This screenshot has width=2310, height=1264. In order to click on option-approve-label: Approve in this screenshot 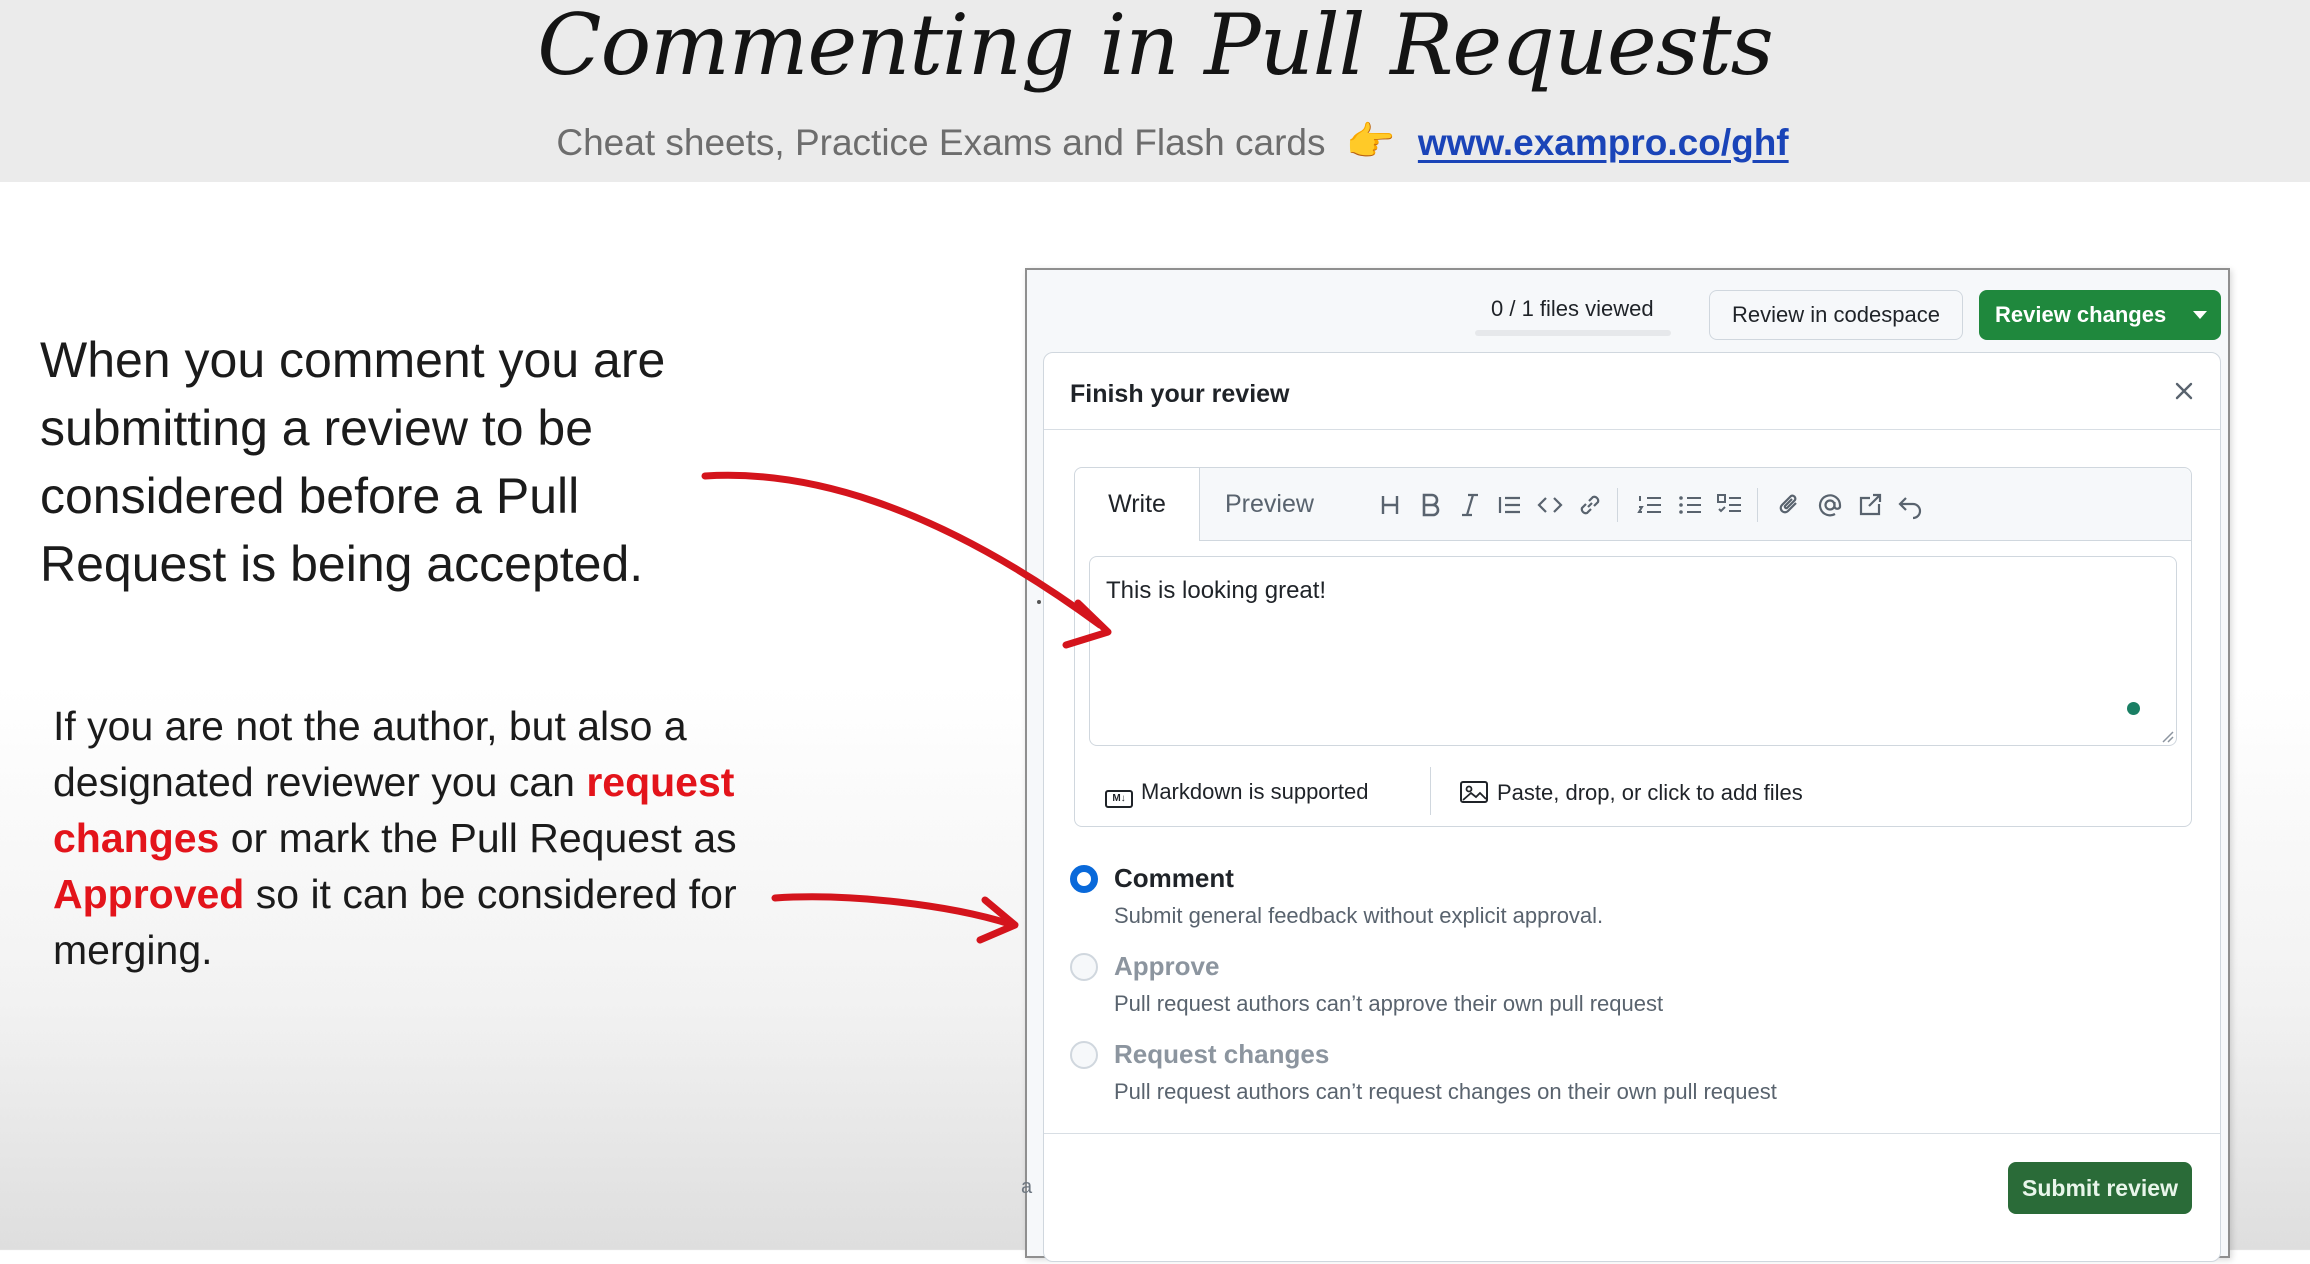, I will do `click(1167, 966)`.